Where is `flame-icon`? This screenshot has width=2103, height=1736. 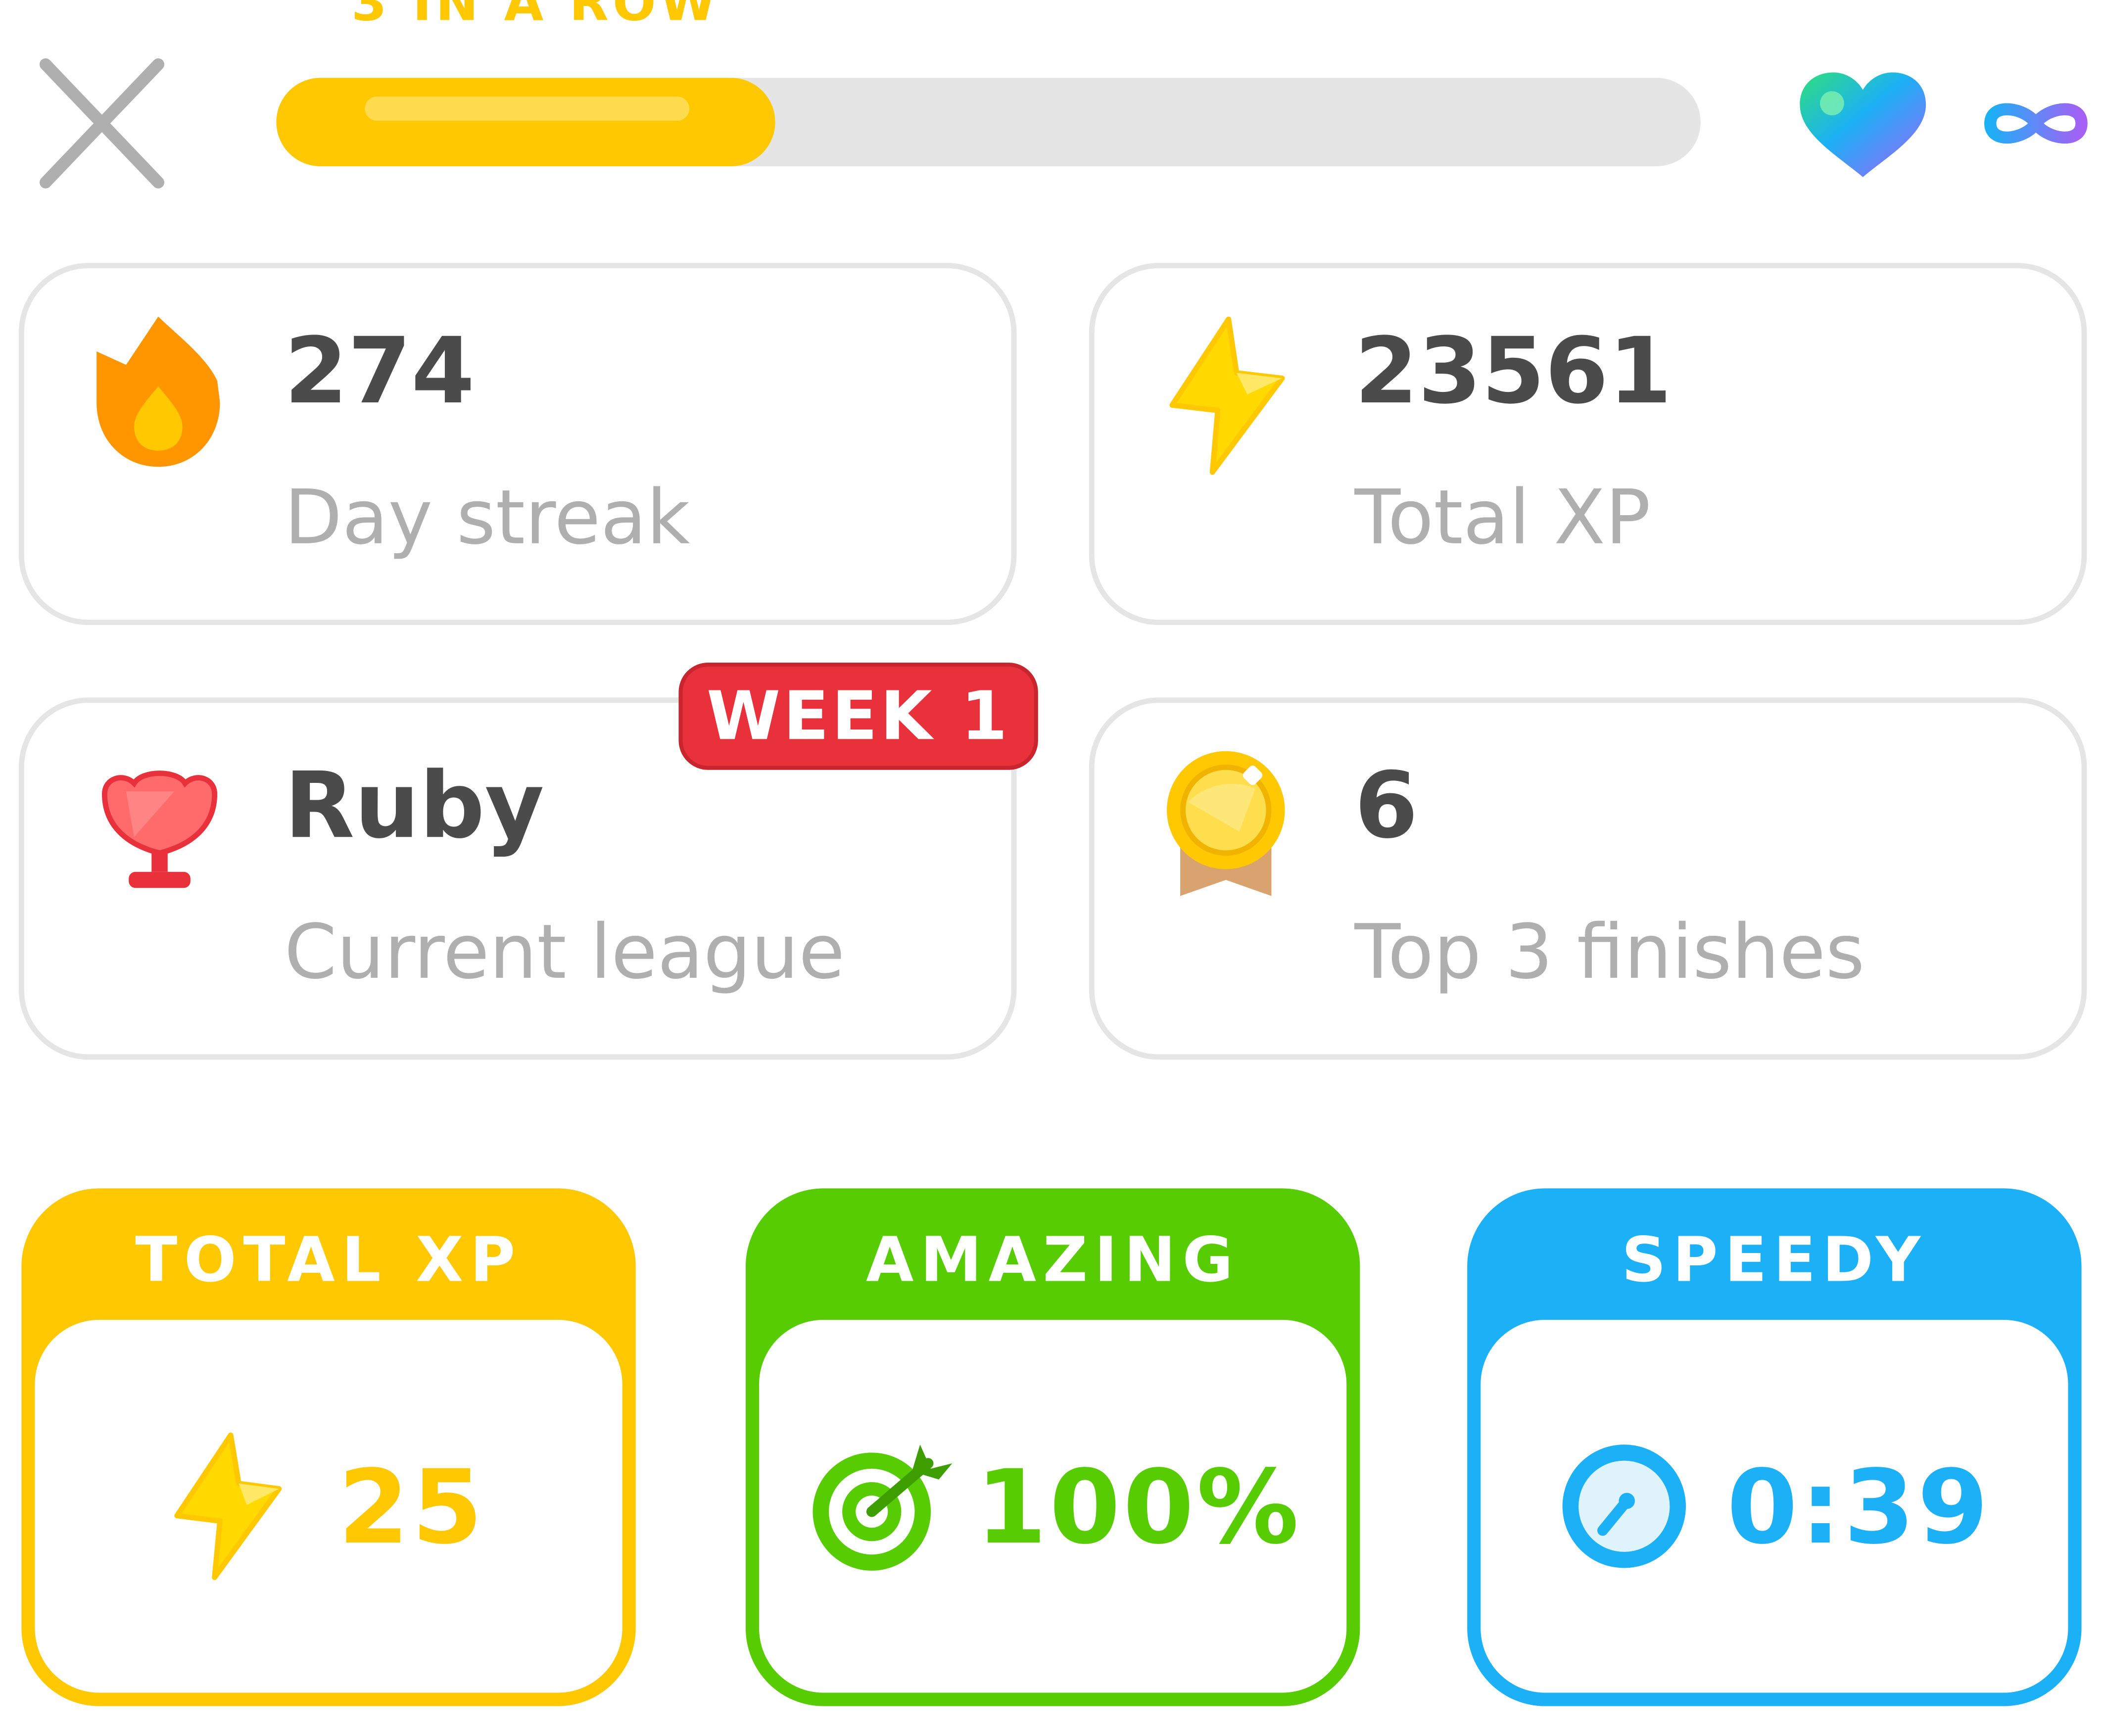 flame-icon is located at coordinates (158, 391).